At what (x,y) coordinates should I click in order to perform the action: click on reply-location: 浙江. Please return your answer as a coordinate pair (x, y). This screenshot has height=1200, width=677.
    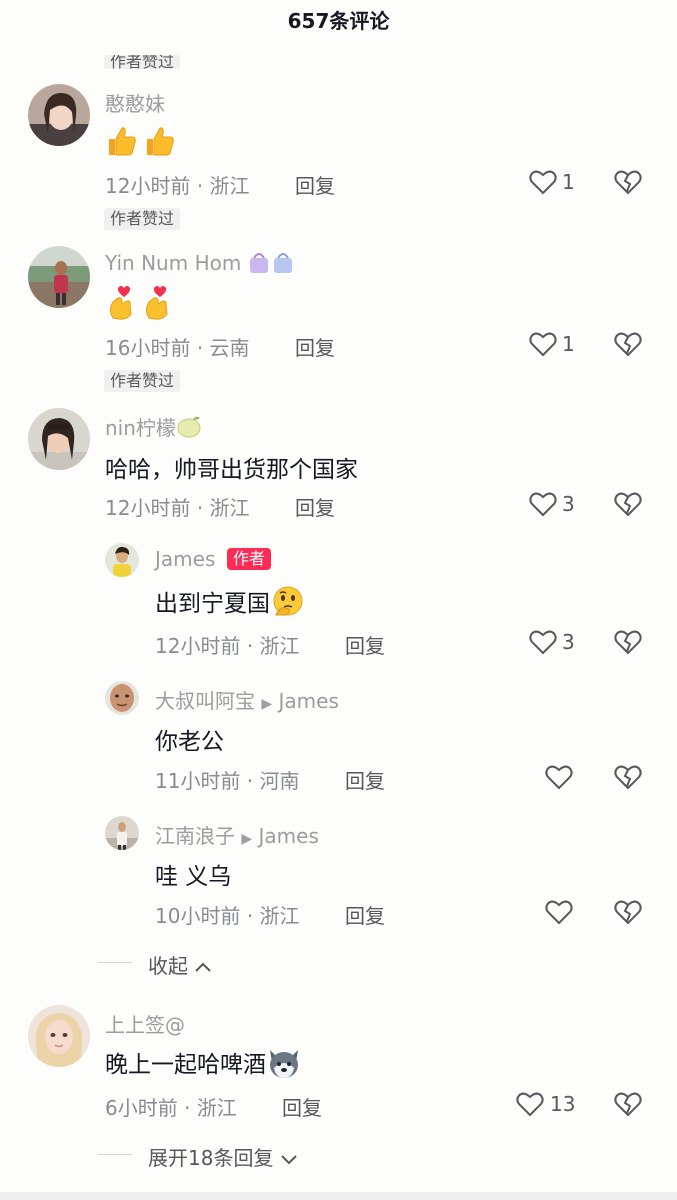
    Looking at the image, I should click on (279, 916).